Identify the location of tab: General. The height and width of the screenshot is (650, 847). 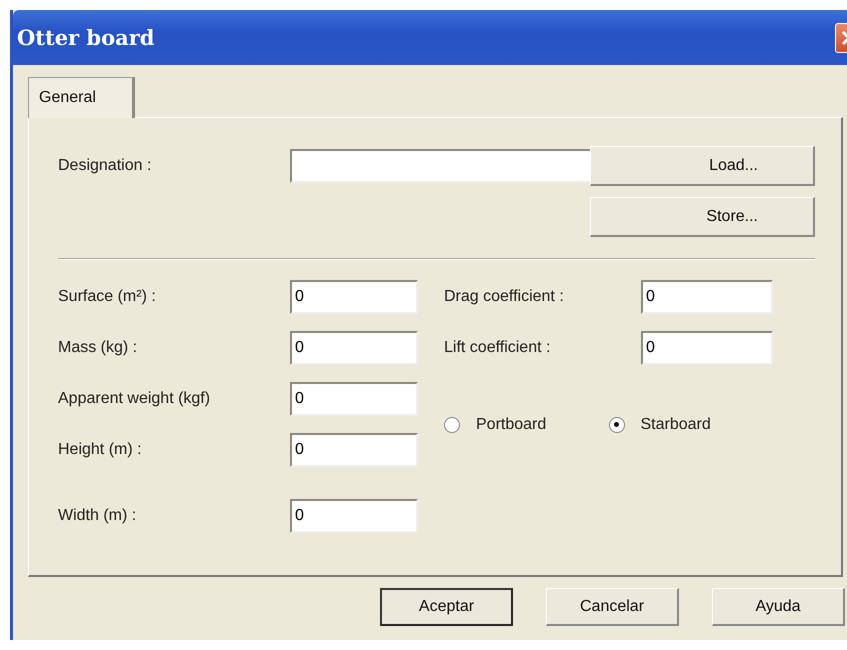
(81, 97).